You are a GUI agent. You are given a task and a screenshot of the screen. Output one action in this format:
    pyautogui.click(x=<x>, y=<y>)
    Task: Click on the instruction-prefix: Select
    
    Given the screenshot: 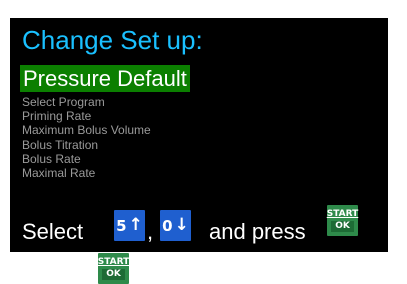 What is the action you would take?
    pyautogui.click(x=53, y=231)
    